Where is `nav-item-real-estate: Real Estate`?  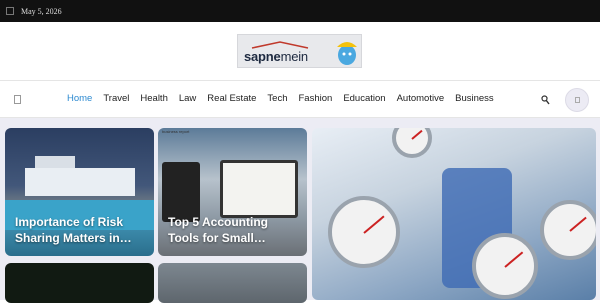
nav-item-real-estate: Real Estate is located at coordinates (231, 98).